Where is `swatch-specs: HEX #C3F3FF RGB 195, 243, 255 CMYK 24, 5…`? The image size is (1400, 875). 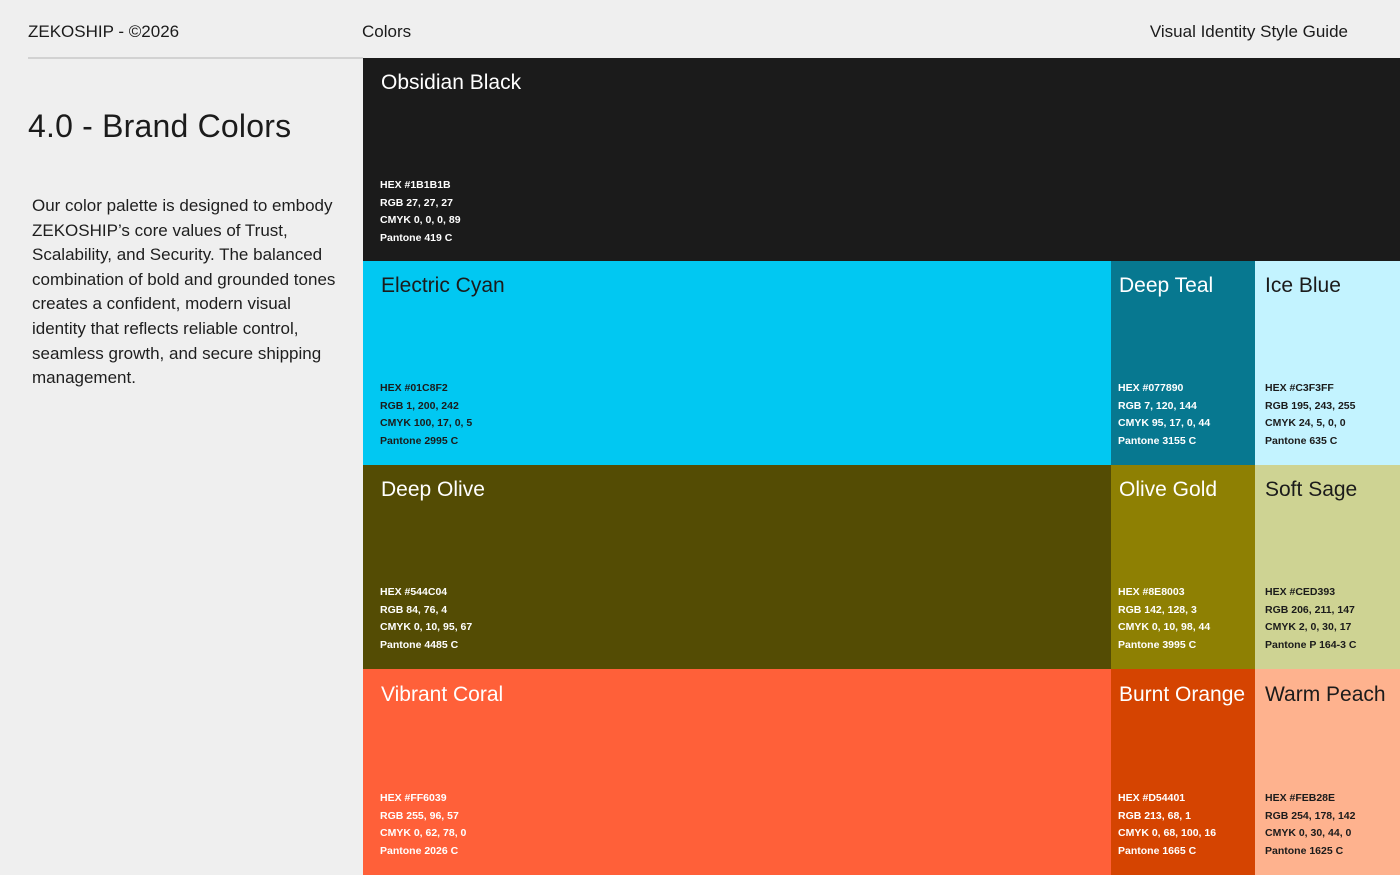
swatch-specs: HEX #C3F3FF RGB 195, 243, 255 CMYK 24, 5… is located at coordinates (1310, 415).